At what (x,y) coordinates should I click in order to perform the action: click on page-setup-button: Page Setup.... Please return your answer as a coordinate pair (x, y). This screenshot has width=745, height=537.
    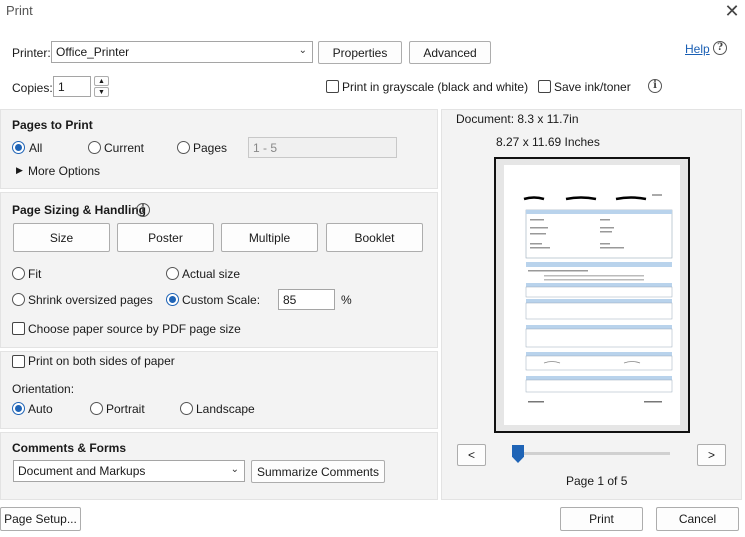
    Looking at the image, I should click on (40, 519).